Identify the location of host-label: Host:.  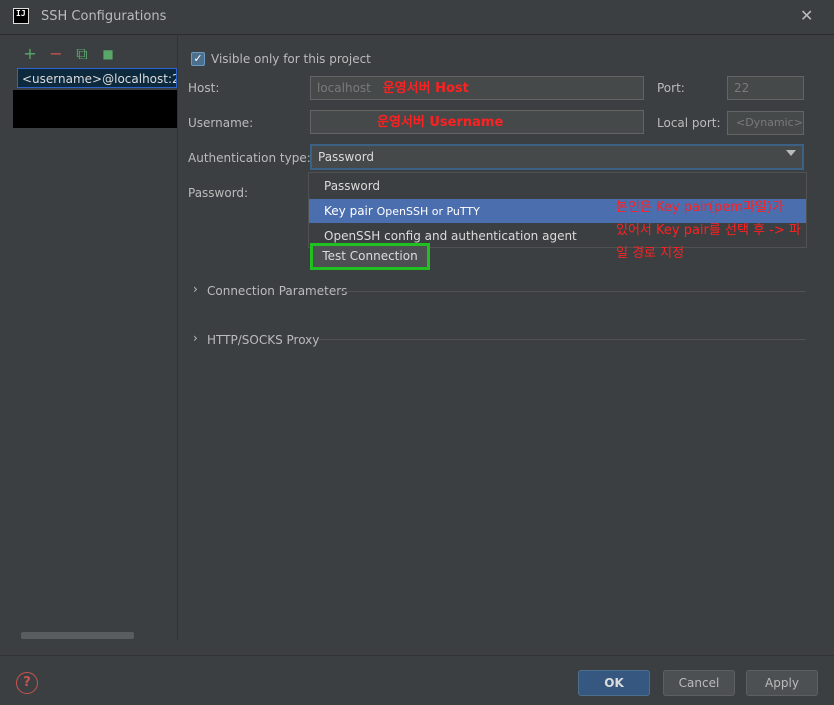
(204, 88).